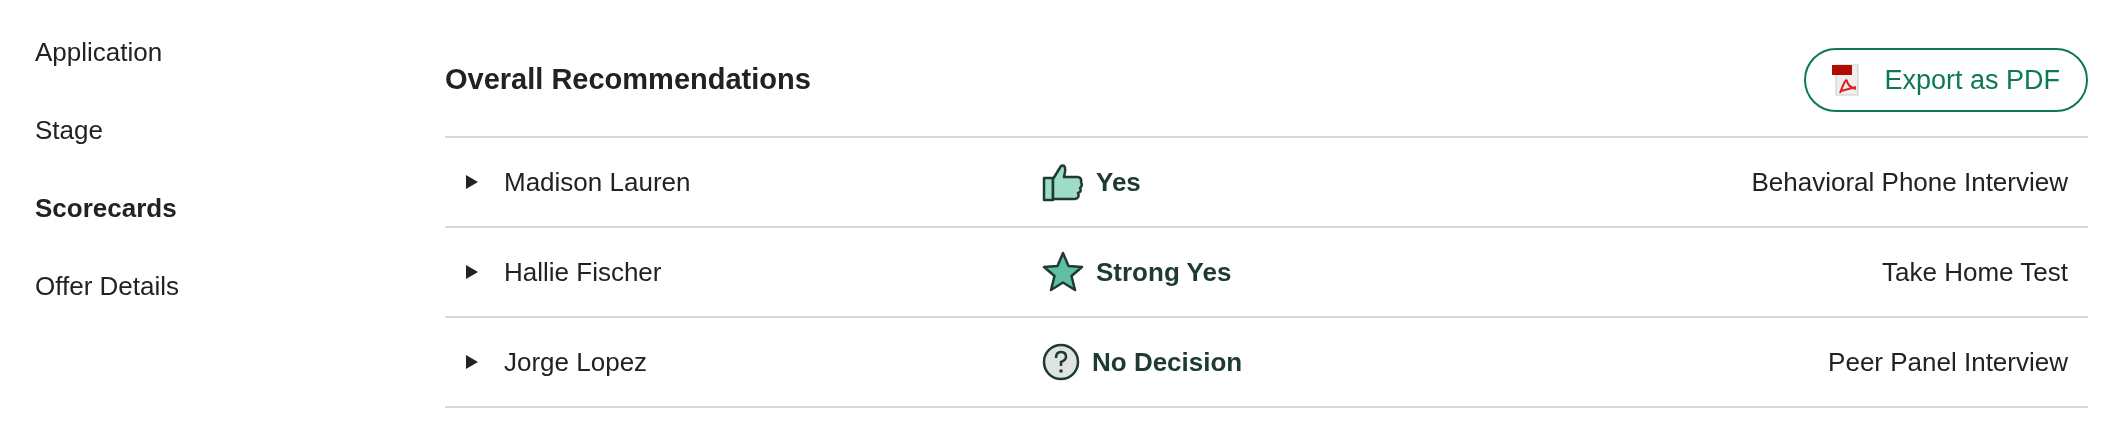 This screenshot has height=448, width=2108. What do you see at coordinates (1061, 362) in the screenshot?
I see `question-icon` at bounding box center [1061, 362].